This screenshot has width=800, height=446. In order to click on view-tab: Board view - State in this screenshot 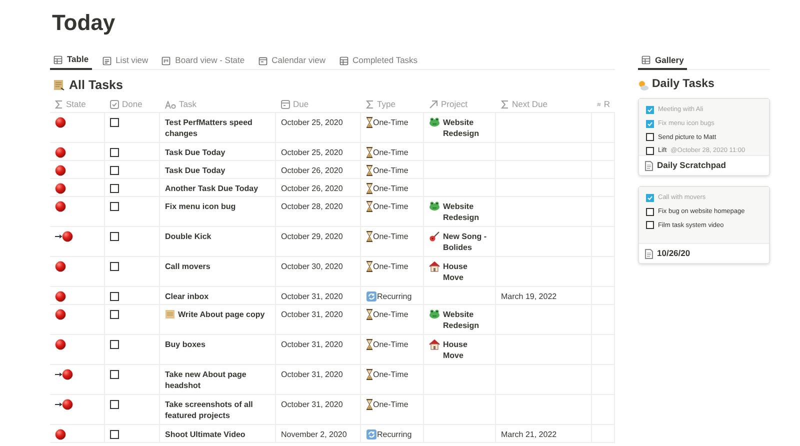, I will do `click(203, 60)`.